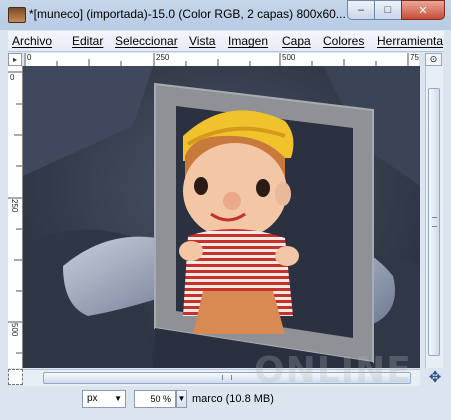 The width and height of the screenshot is (451, 420). I want to click on menu-editar: Editar, so click(87, 41).